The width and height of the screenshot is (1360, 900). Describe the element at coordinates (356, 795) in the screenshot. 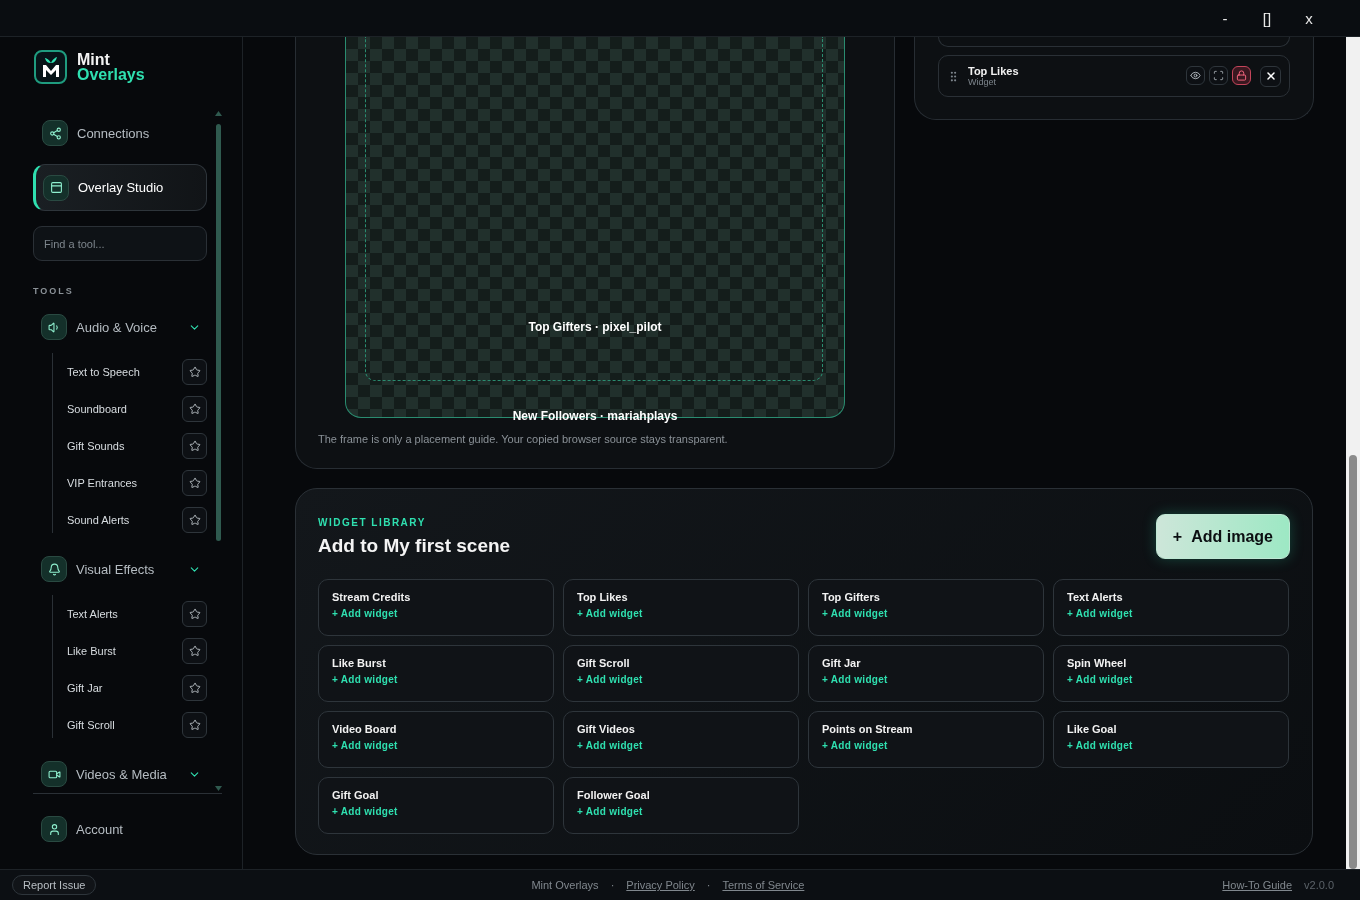

I see `widget-name: Gift Goal` at that location.